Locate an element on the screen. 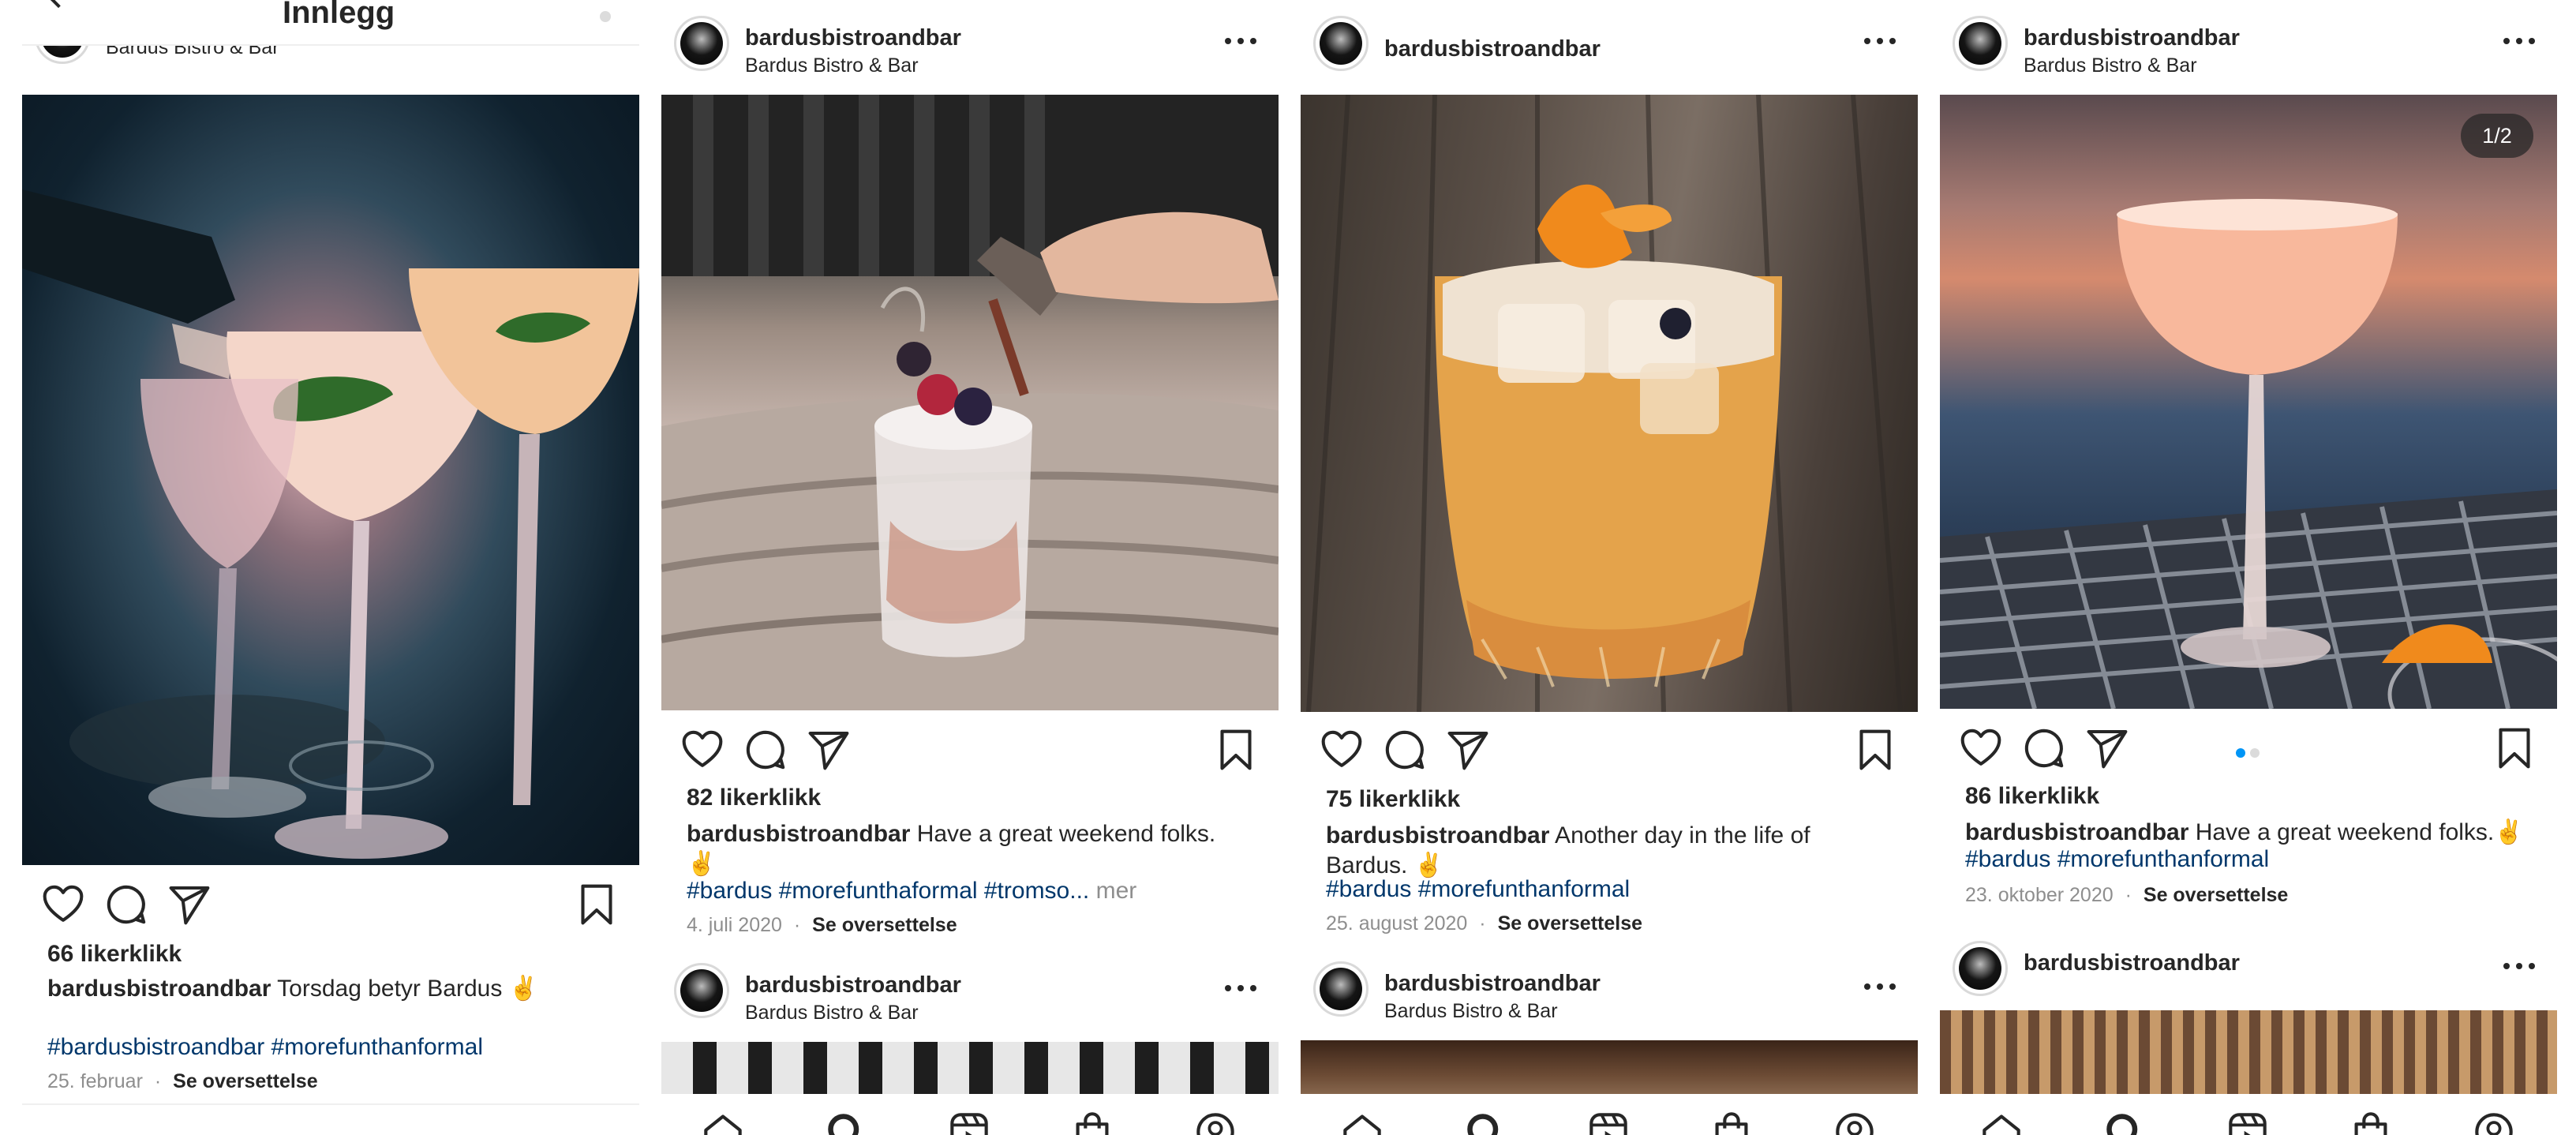  likes-count: 75 likerklikk is located at coordinates (1393, 799).